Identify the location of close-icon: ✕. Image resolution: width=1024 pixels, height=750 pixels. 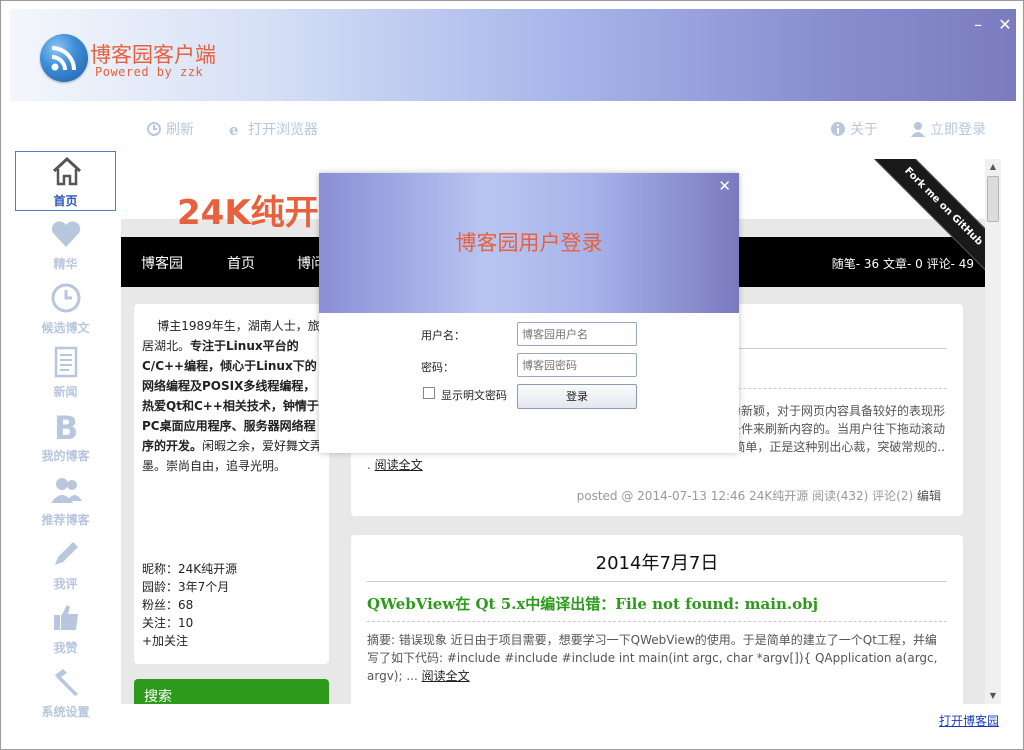
(724, 186).